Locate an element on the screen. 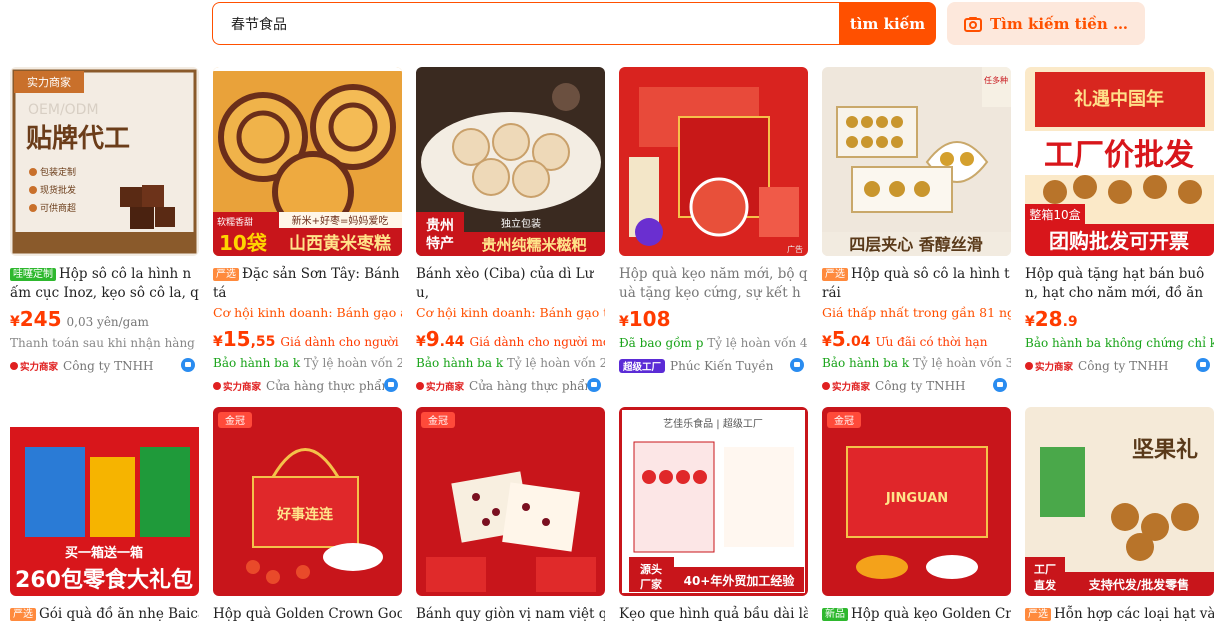 Image resolution: width=1218 pixels, height=627 pixels. product-title: Bánh xèo (Ciba) của dì Lưu, is located at coordinates (510, 284).